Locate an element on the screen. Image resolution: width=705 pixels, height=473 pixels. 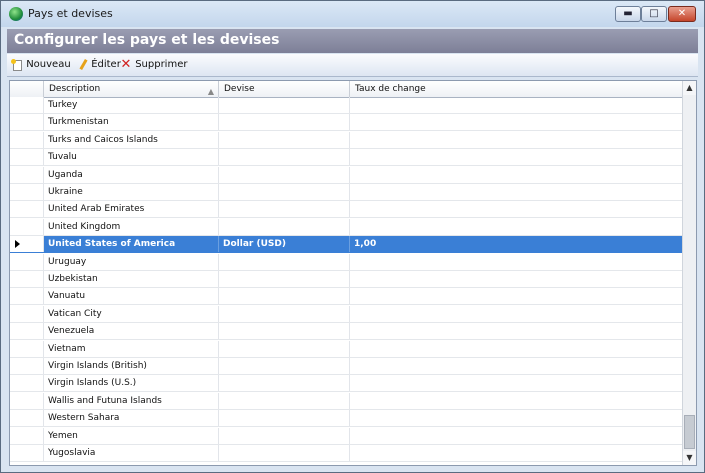
table-row: Uzbekistan is located at coordinates (347, 279).